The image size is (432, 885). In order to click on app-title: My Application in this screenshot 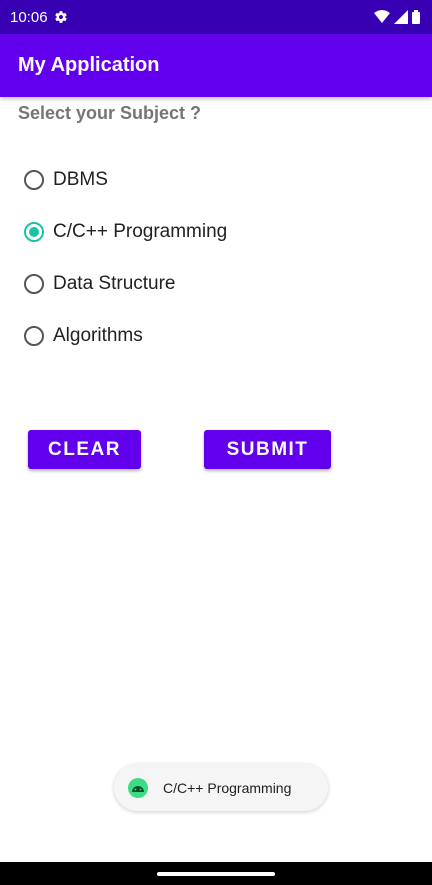, I will do `click(89, 65)`.